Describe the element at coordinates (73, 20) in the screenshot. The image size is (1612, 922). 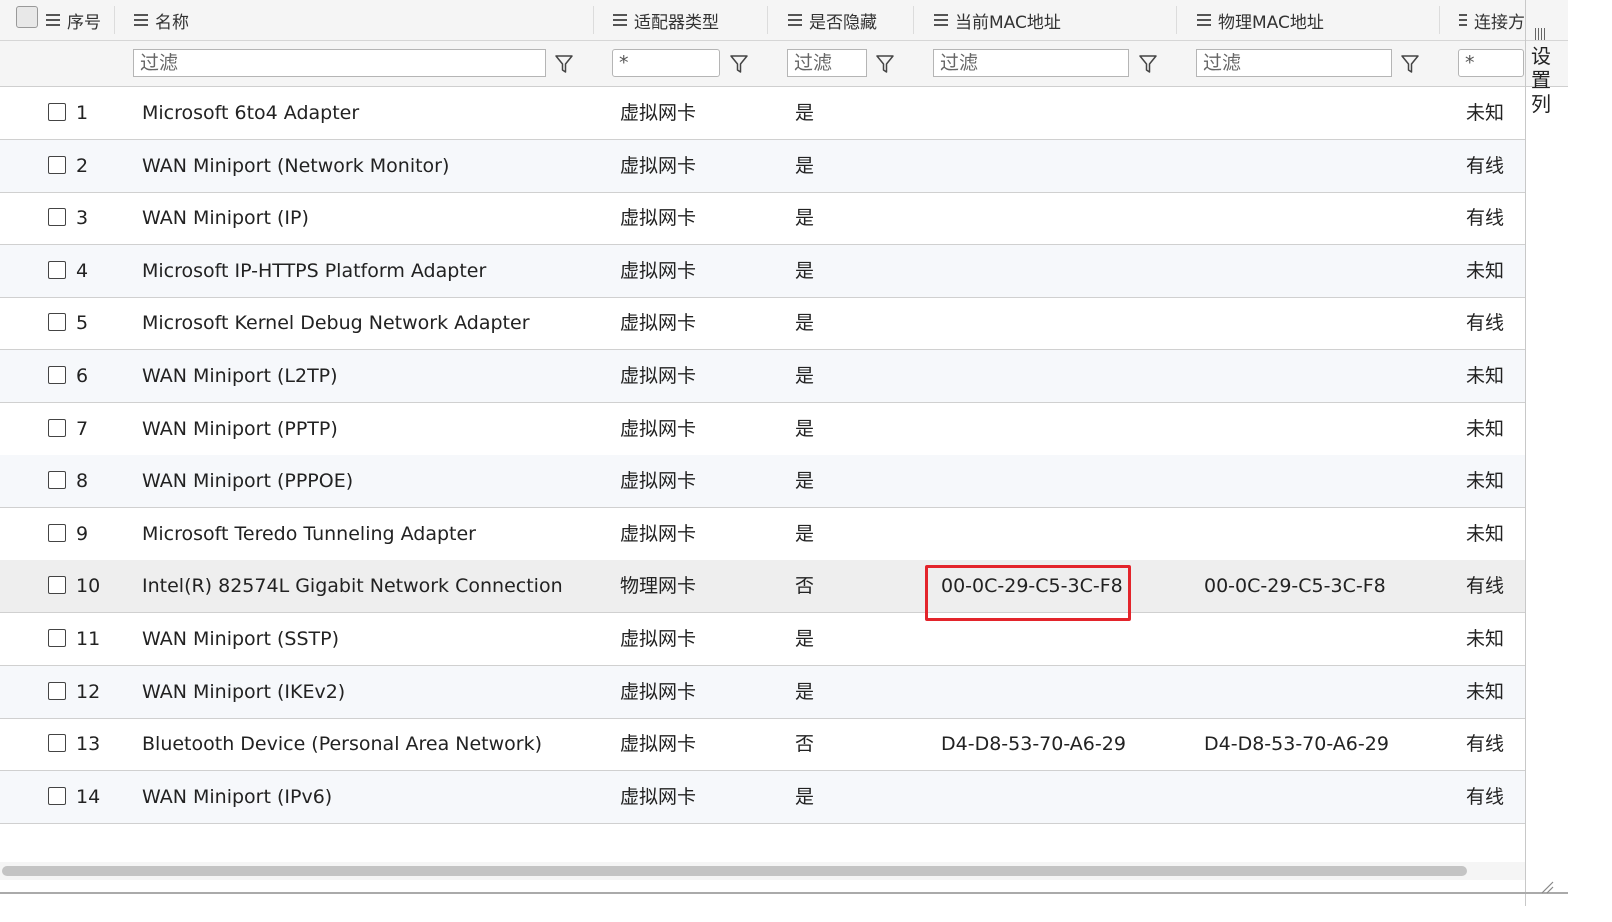
I see `column-header-index: 序号` at that location.